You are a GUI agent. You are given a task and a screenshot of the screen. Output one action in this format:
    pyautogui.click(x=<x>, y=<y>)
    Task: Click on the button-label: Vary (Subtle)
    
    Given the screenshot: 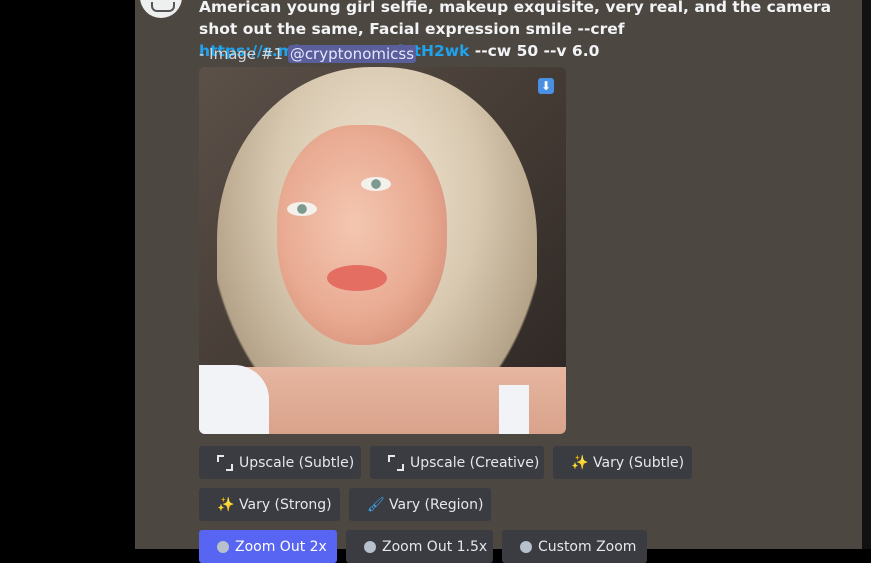 What is the action you would take?
    pyautogui.click(x=639, y=462)
    